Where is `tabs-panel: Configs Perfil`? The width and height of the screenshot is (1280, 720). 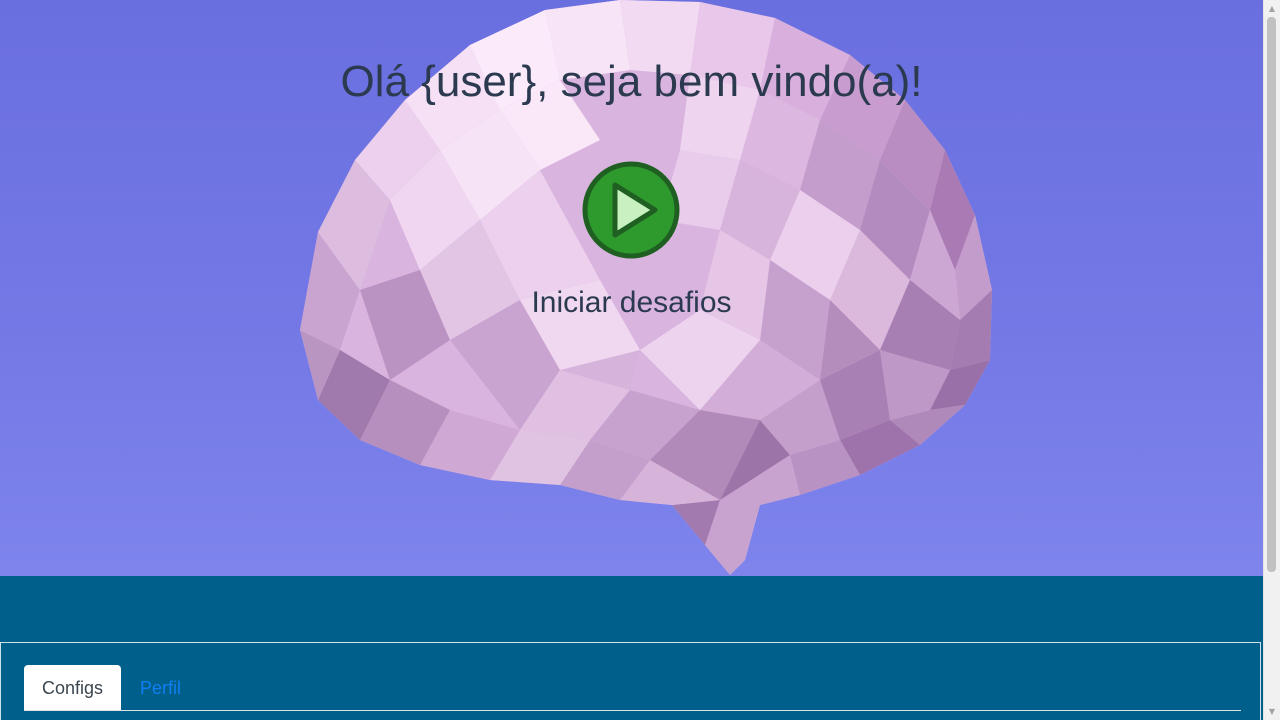
tabs-panel: Configs Perfil is located at coordinates (630, 681).